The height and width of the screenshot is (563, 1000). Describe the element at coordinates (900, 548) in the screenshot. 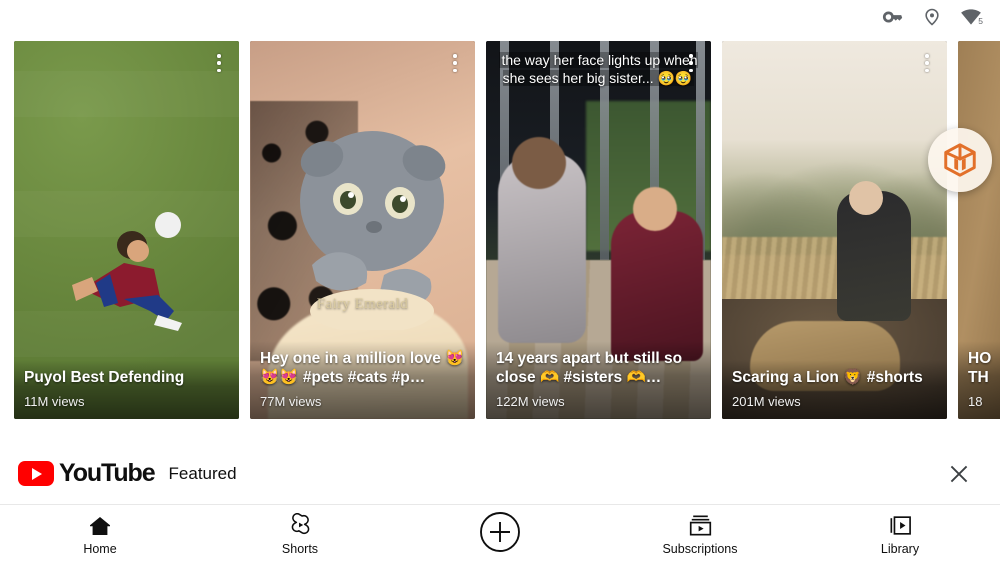

I see `nav-item-label: Library` at that location.